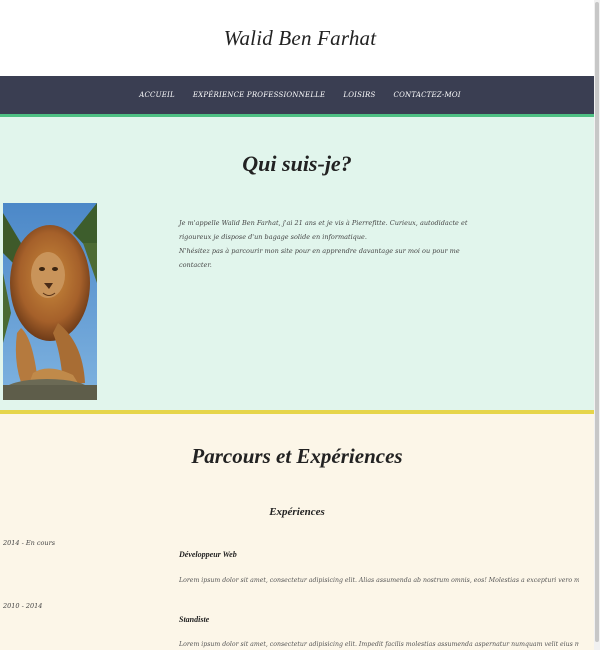 This screenshot has height=650, width=600. Describe the element at coordinates (597, 322) in the screenshot. I see `scrollbar-thumb` at that location.